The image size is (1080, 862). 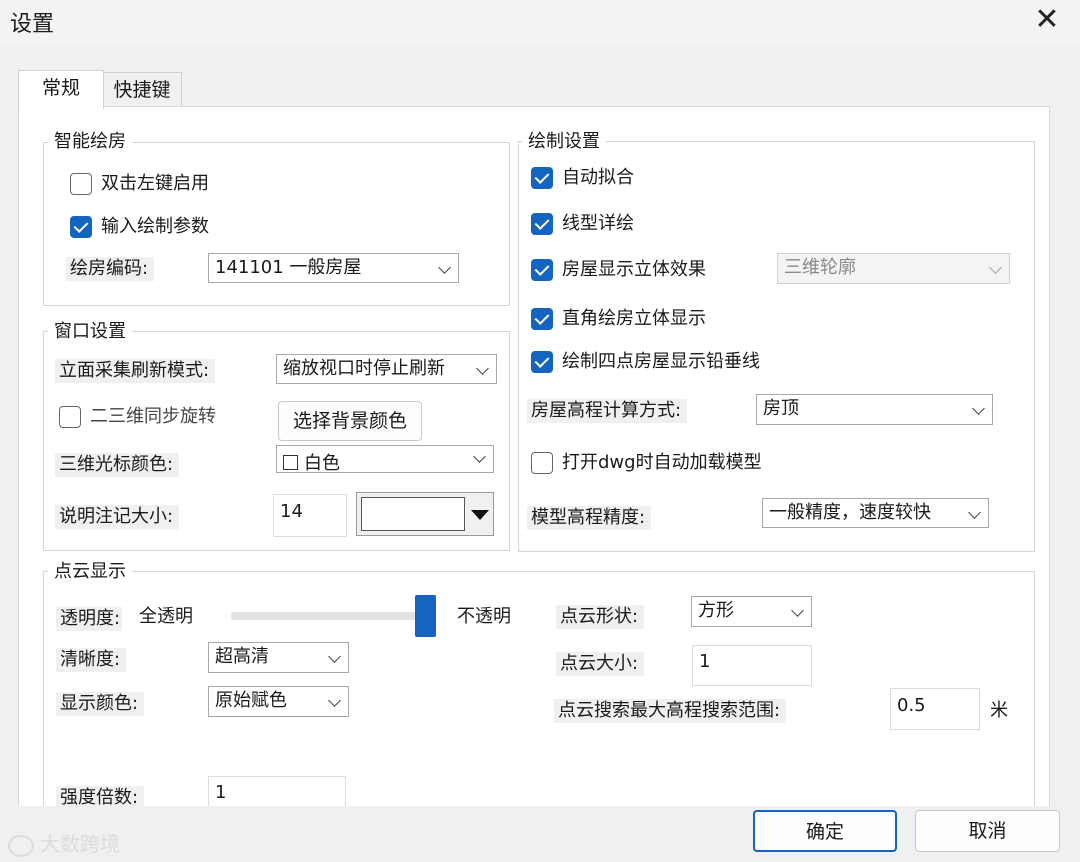 I want to click on elev-calc-label: 房屋高程计算方式:, so click(x=607, y=411).